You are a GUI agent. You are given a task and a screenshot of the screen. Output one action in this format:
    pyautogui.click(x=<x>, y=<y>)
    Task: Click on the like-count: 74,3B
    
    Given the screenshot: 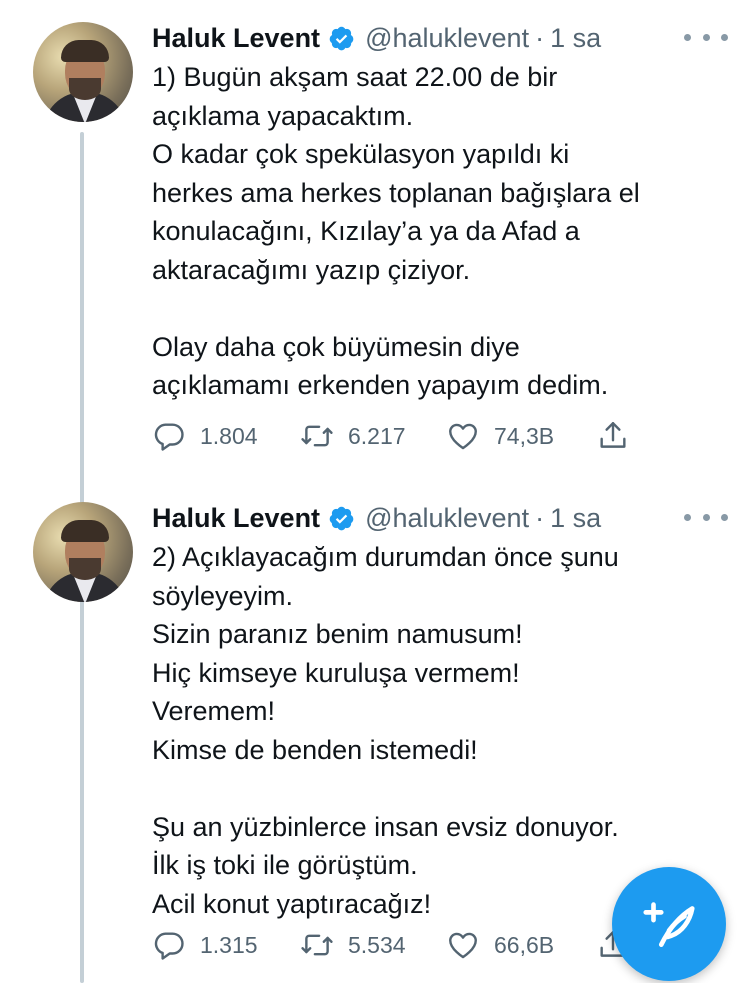 What is the action you would take?
    pyautogui.click(x=524, y=435)
    